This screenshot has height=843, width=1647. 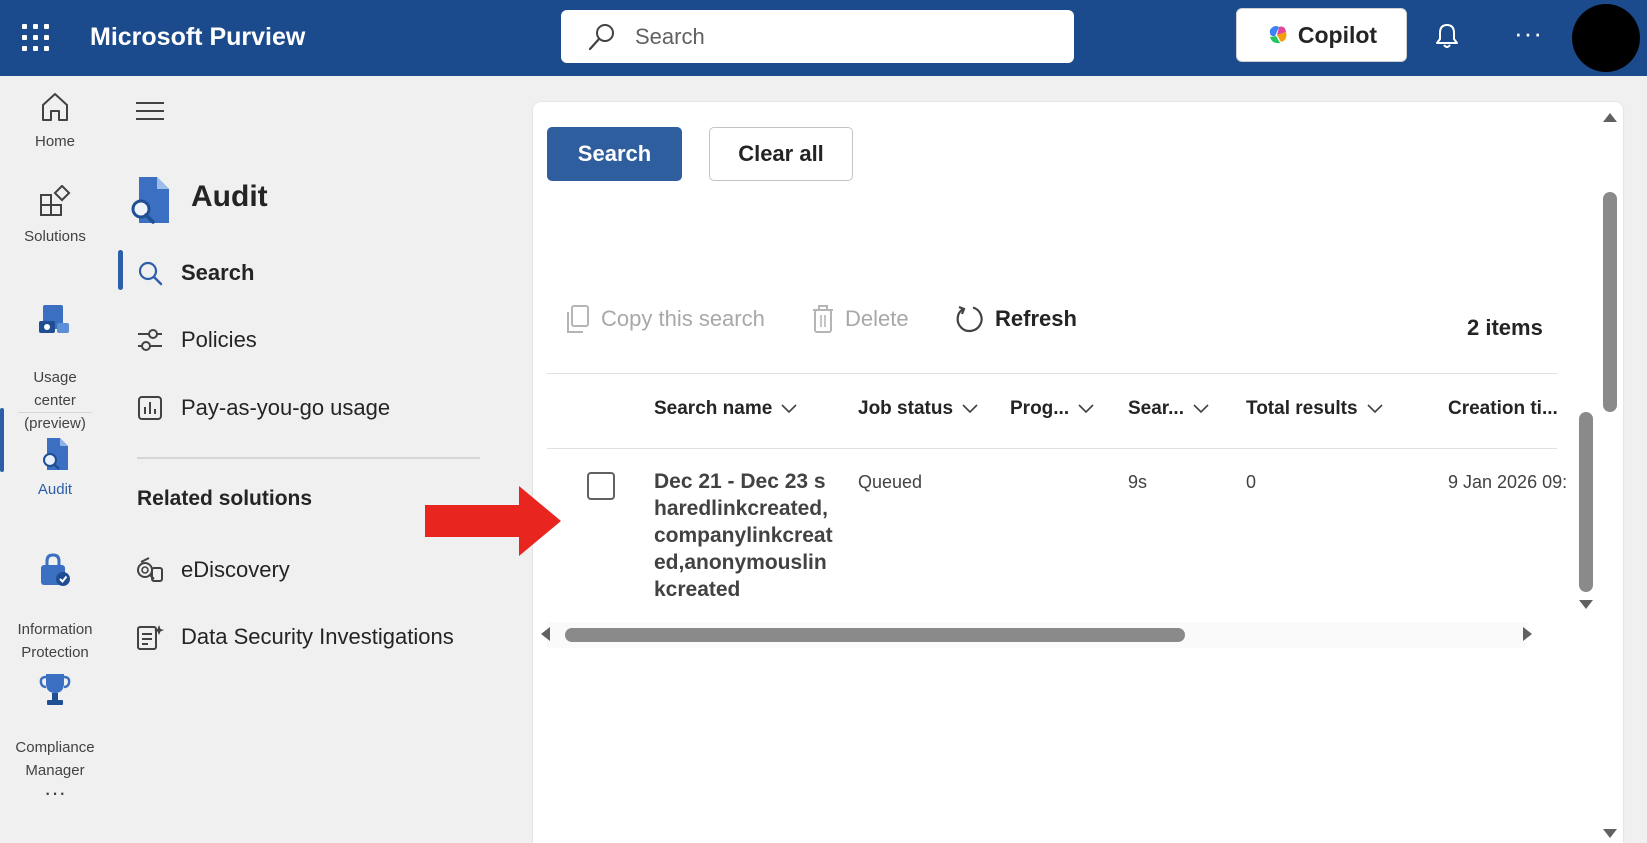 I want to click on investigations-icon, so click(x=150, y=637).